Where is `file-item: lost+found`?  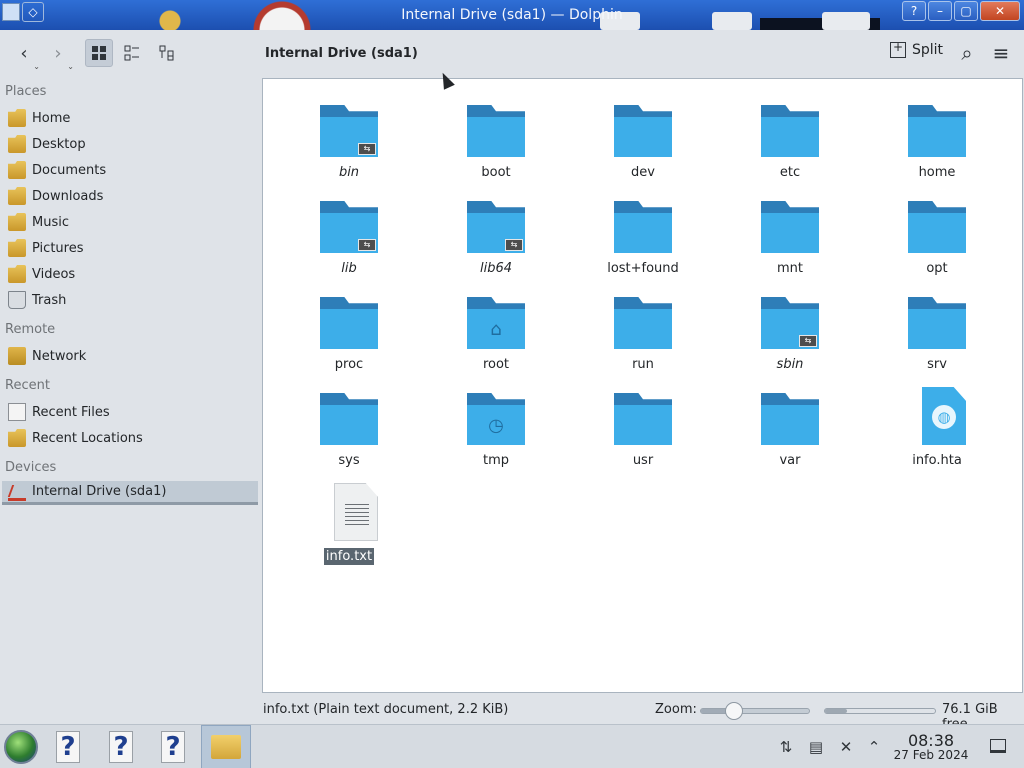
file-item: lost+found is located at coordinates (643, 230).